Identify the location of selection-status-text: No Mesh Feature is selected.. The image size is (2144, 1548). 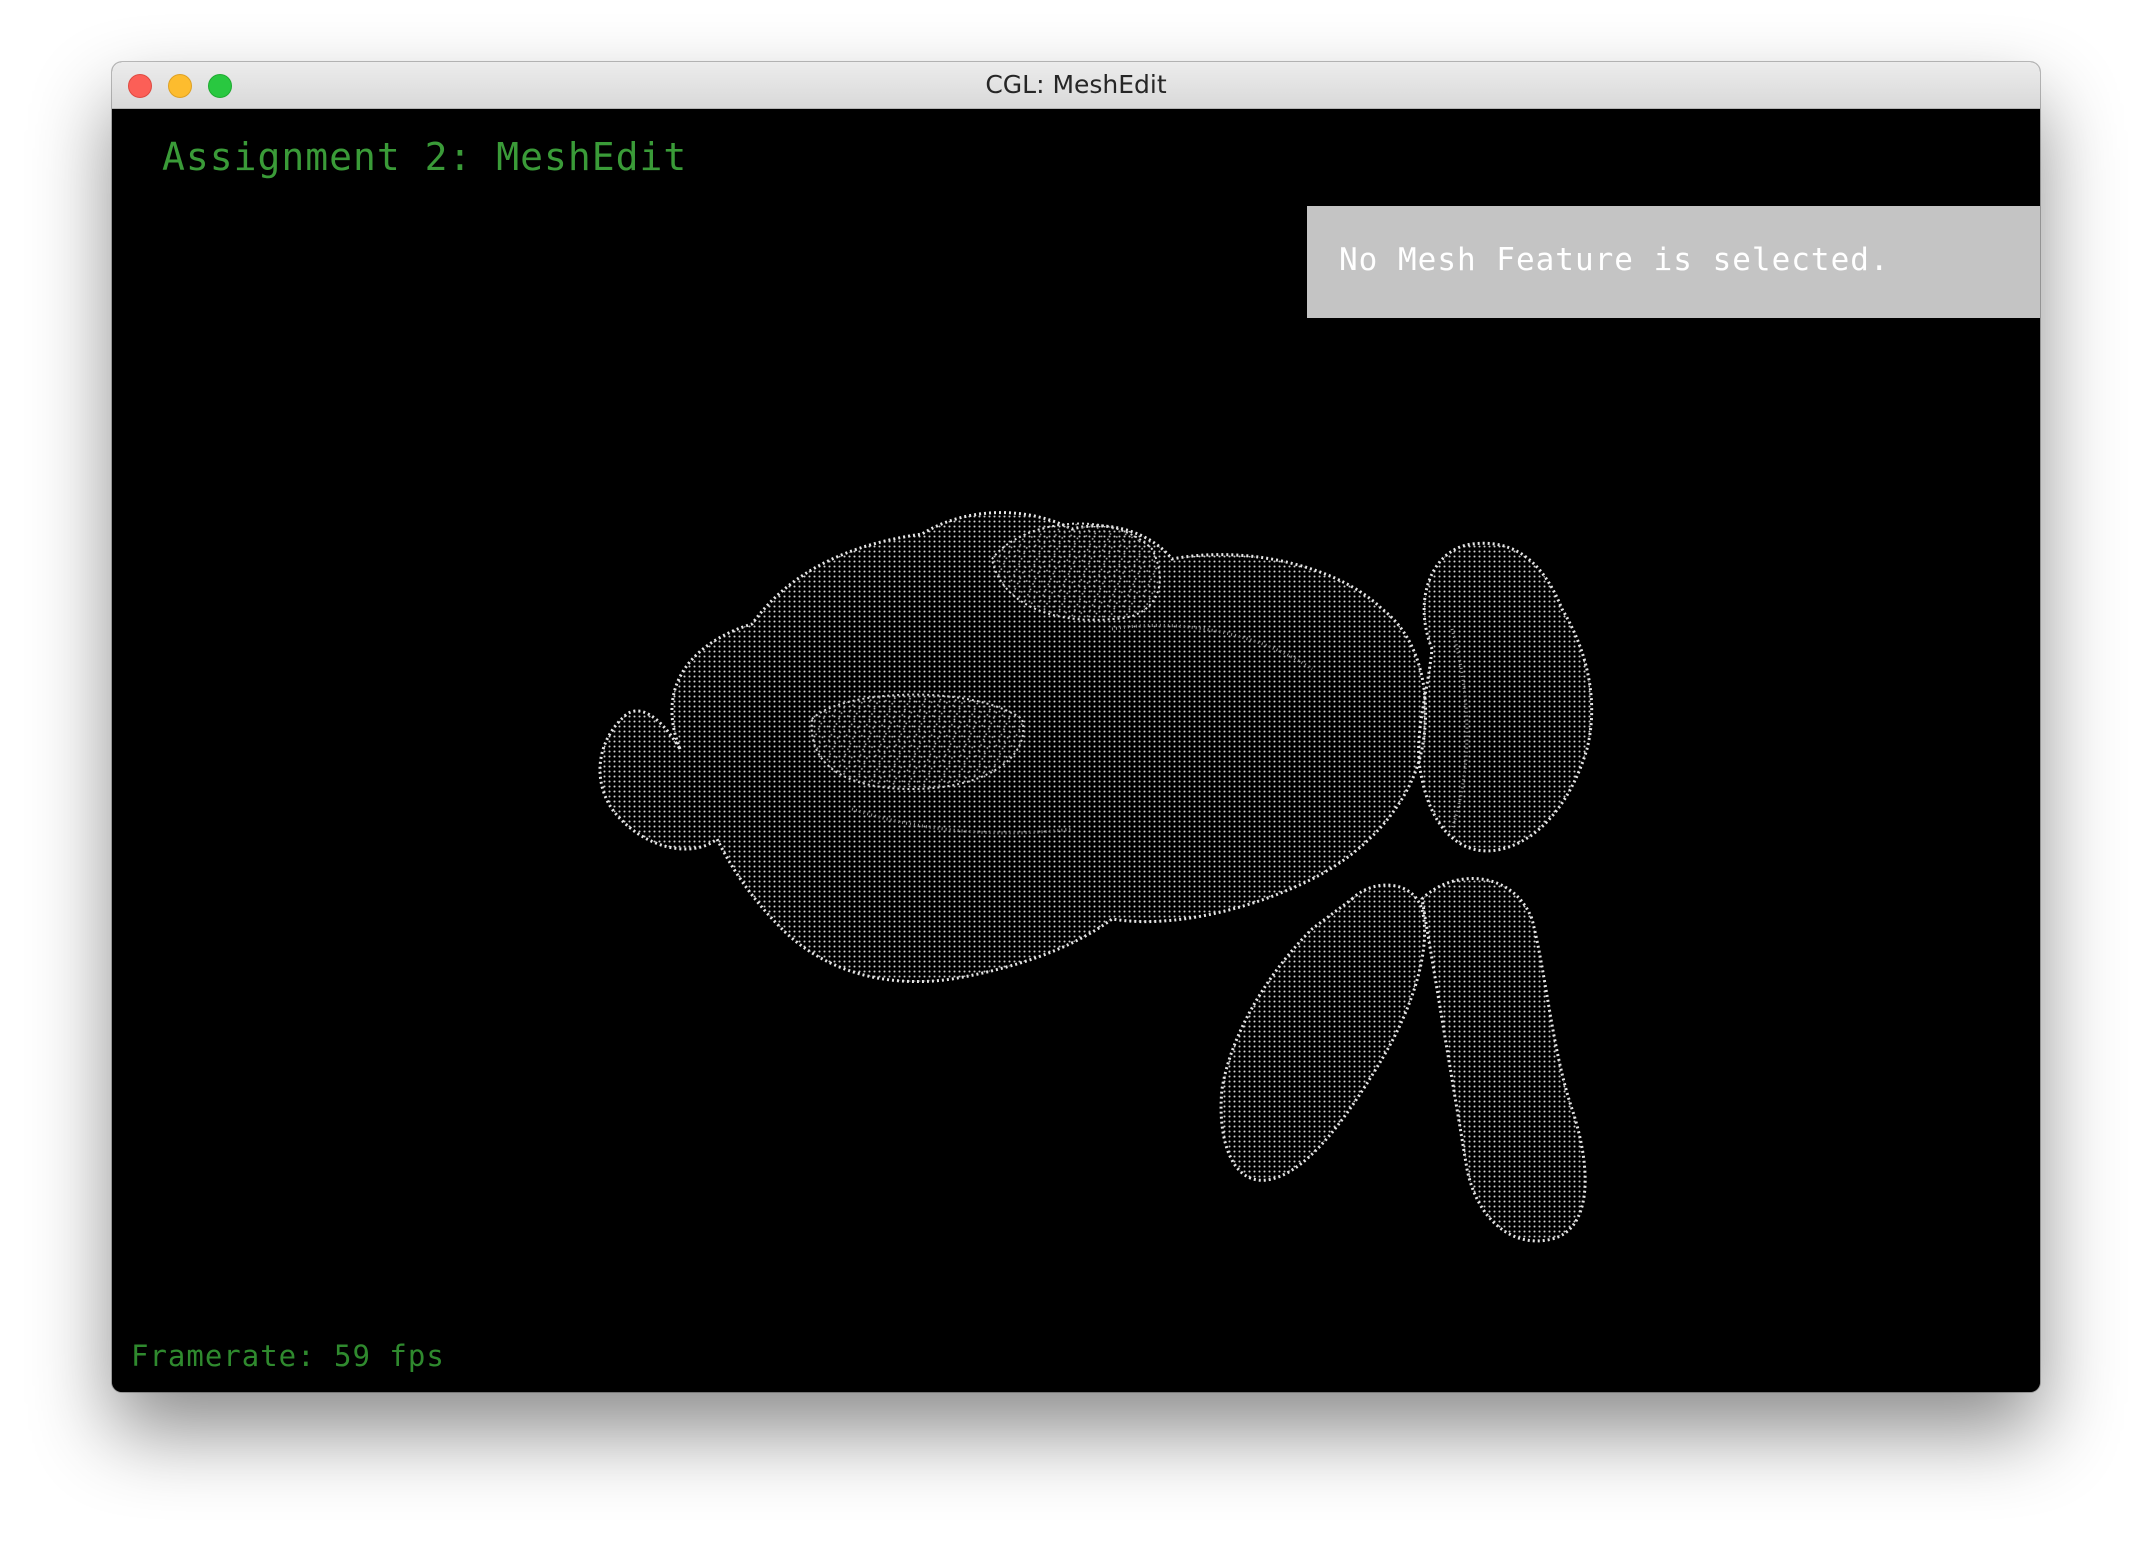
(1614, 260).